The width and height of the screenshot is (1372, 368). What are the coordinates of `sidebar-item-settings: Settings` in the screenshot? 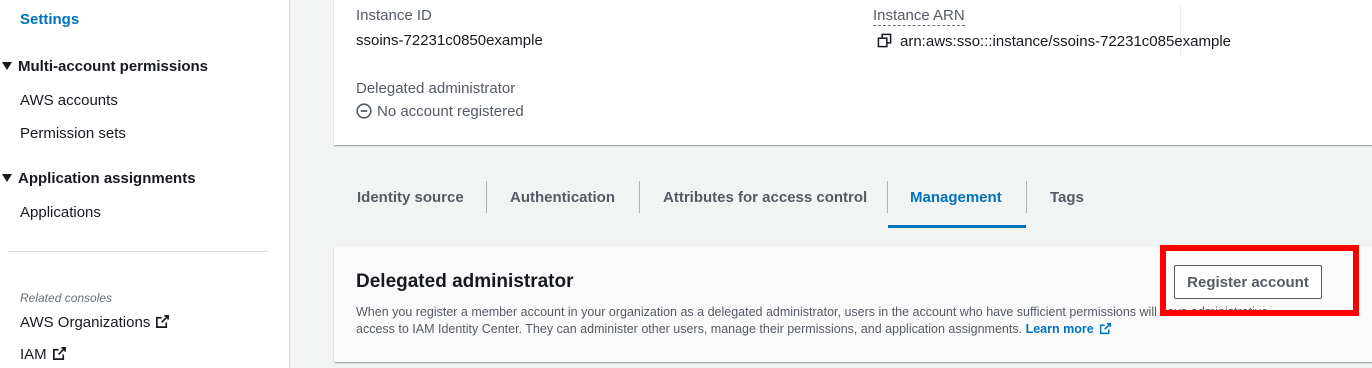 It's located at (49, 19).